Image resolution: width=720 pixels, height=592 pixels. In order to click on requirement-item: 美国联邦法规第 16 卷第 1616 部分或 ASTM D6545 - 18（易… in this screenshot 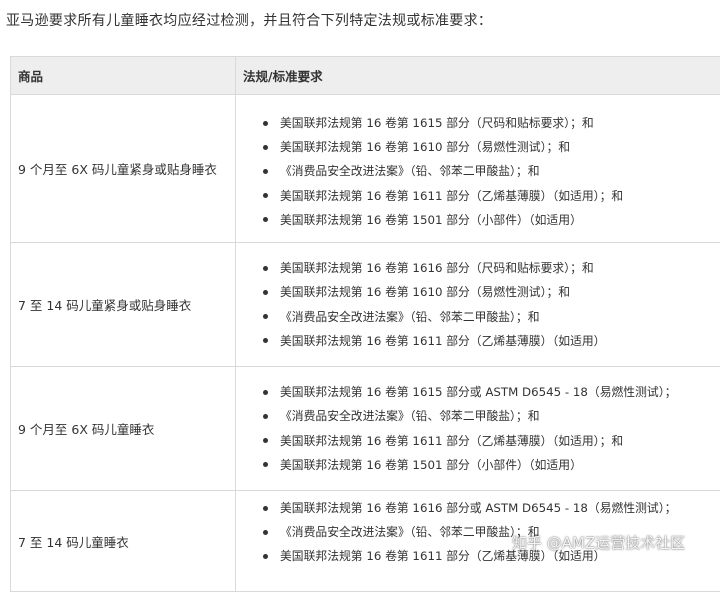, I will do `click(478, 508)`.